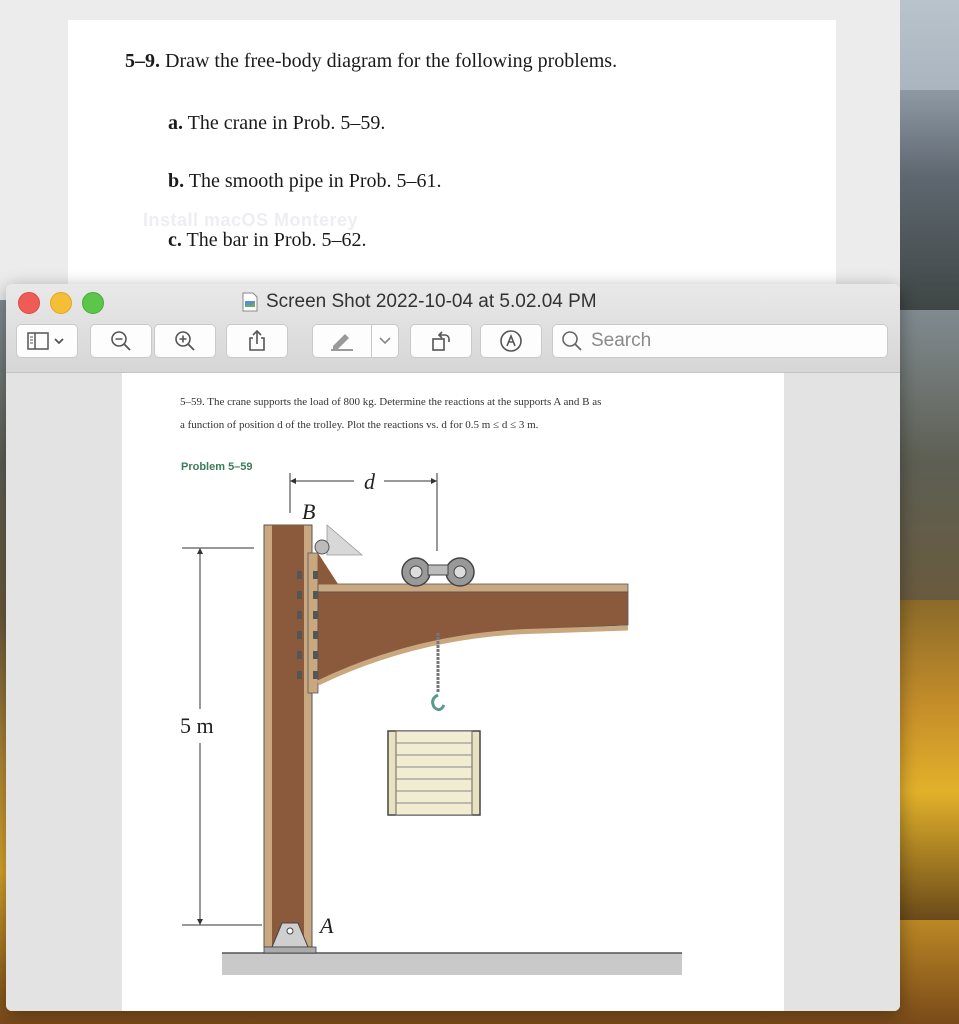  What do you see at coordinates (29, 303) in the screenshot?
I see `close-window-button` at bounding box center [29, 303].